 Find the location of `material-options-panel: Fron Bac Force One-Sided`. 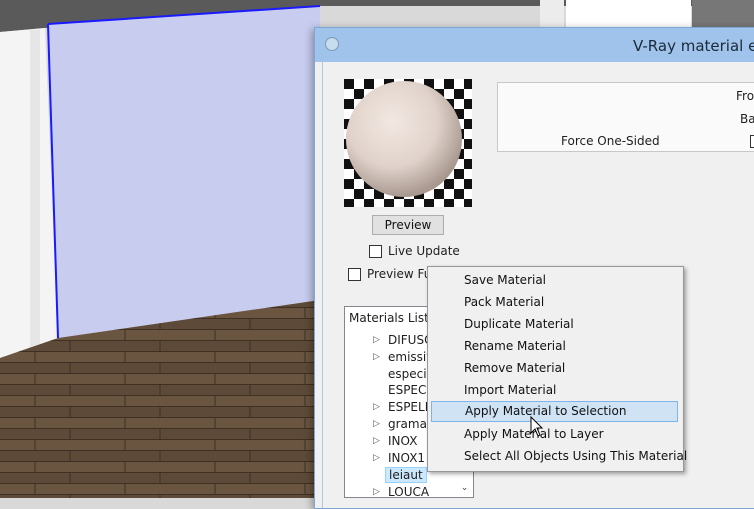

material-options-panel: Fron Bac Force One-Sided is located at coordinates (625, 117).